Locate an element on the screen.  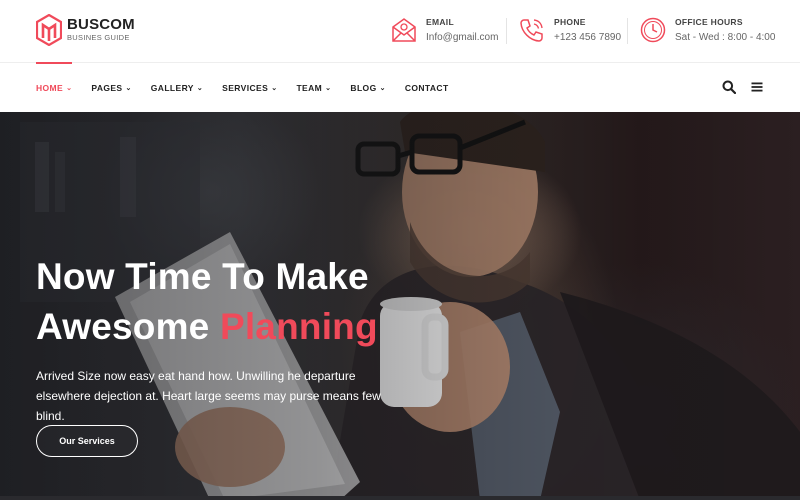
nav-item-label: SERVICES is located at coordinates (245, 88).